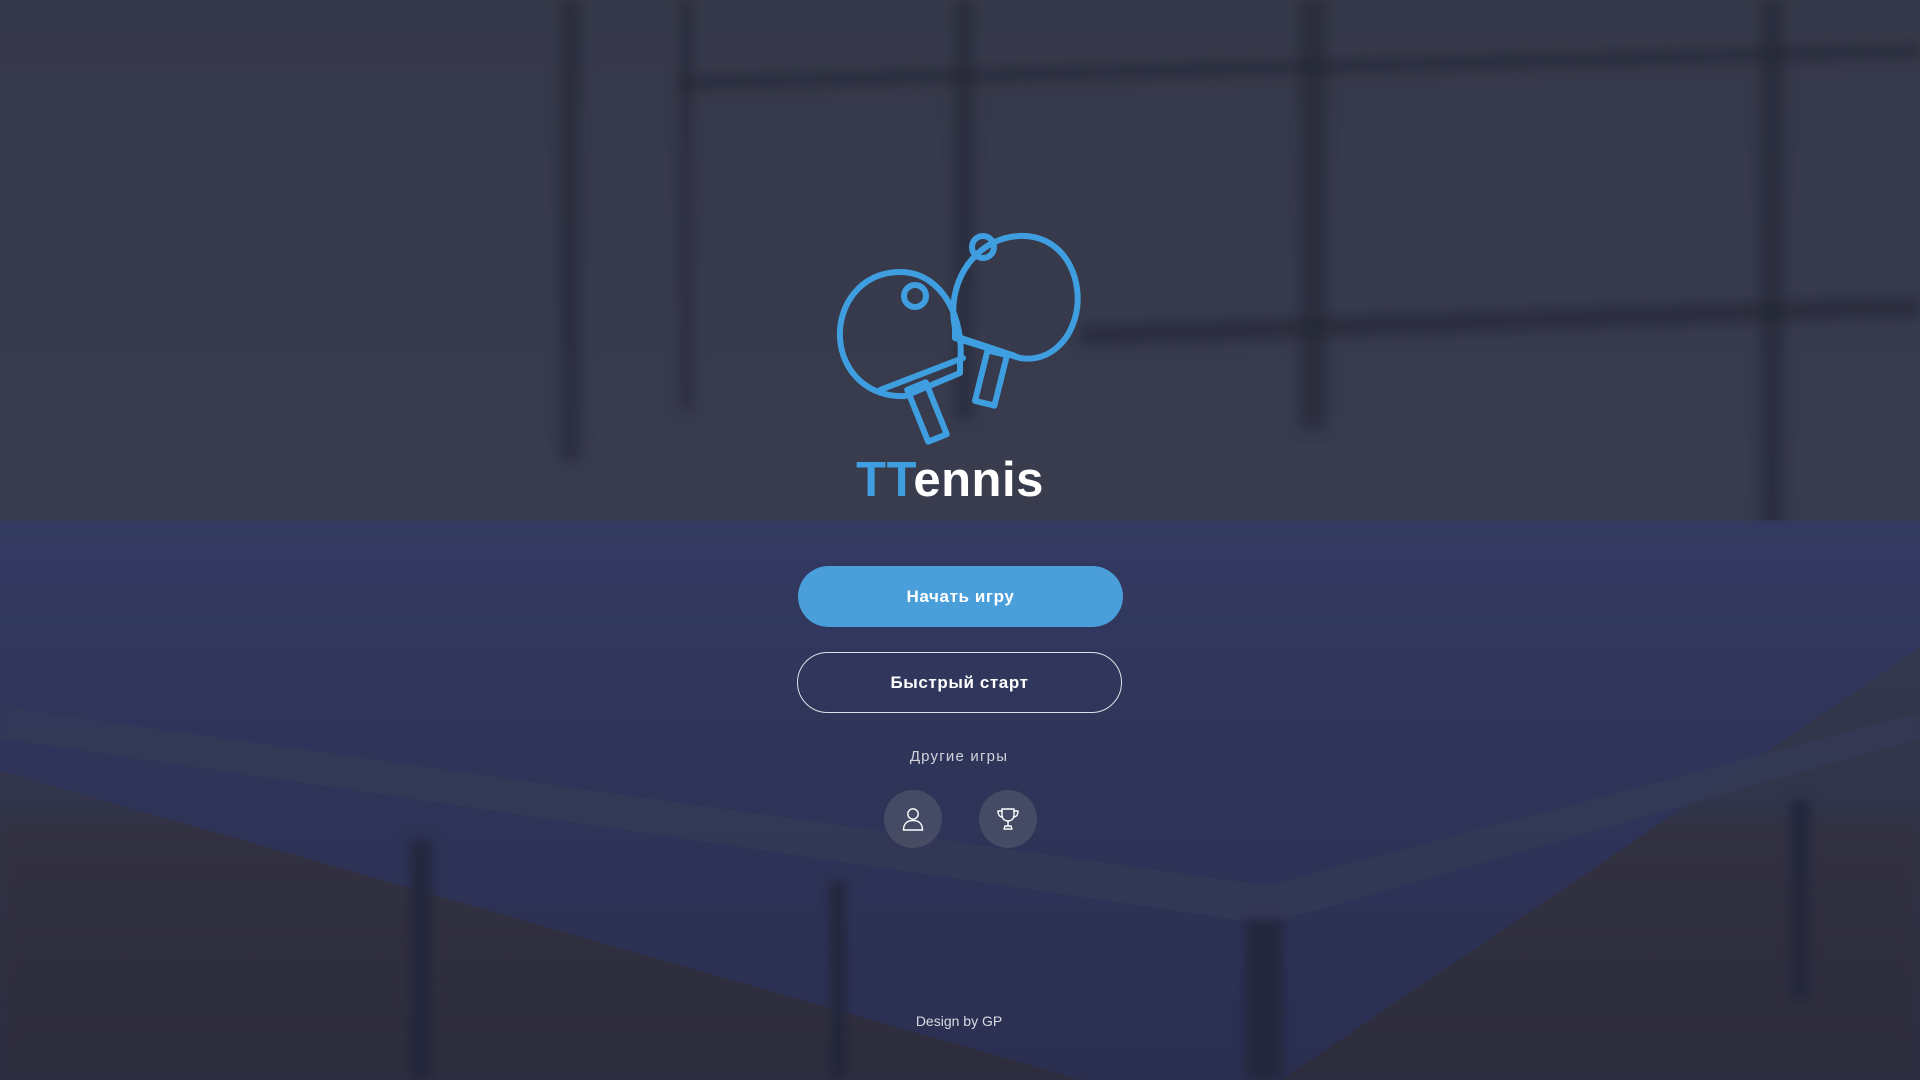 This screenshot has width=1920, height=1080. I want to click on trophy-icon, so click(1008, 819).